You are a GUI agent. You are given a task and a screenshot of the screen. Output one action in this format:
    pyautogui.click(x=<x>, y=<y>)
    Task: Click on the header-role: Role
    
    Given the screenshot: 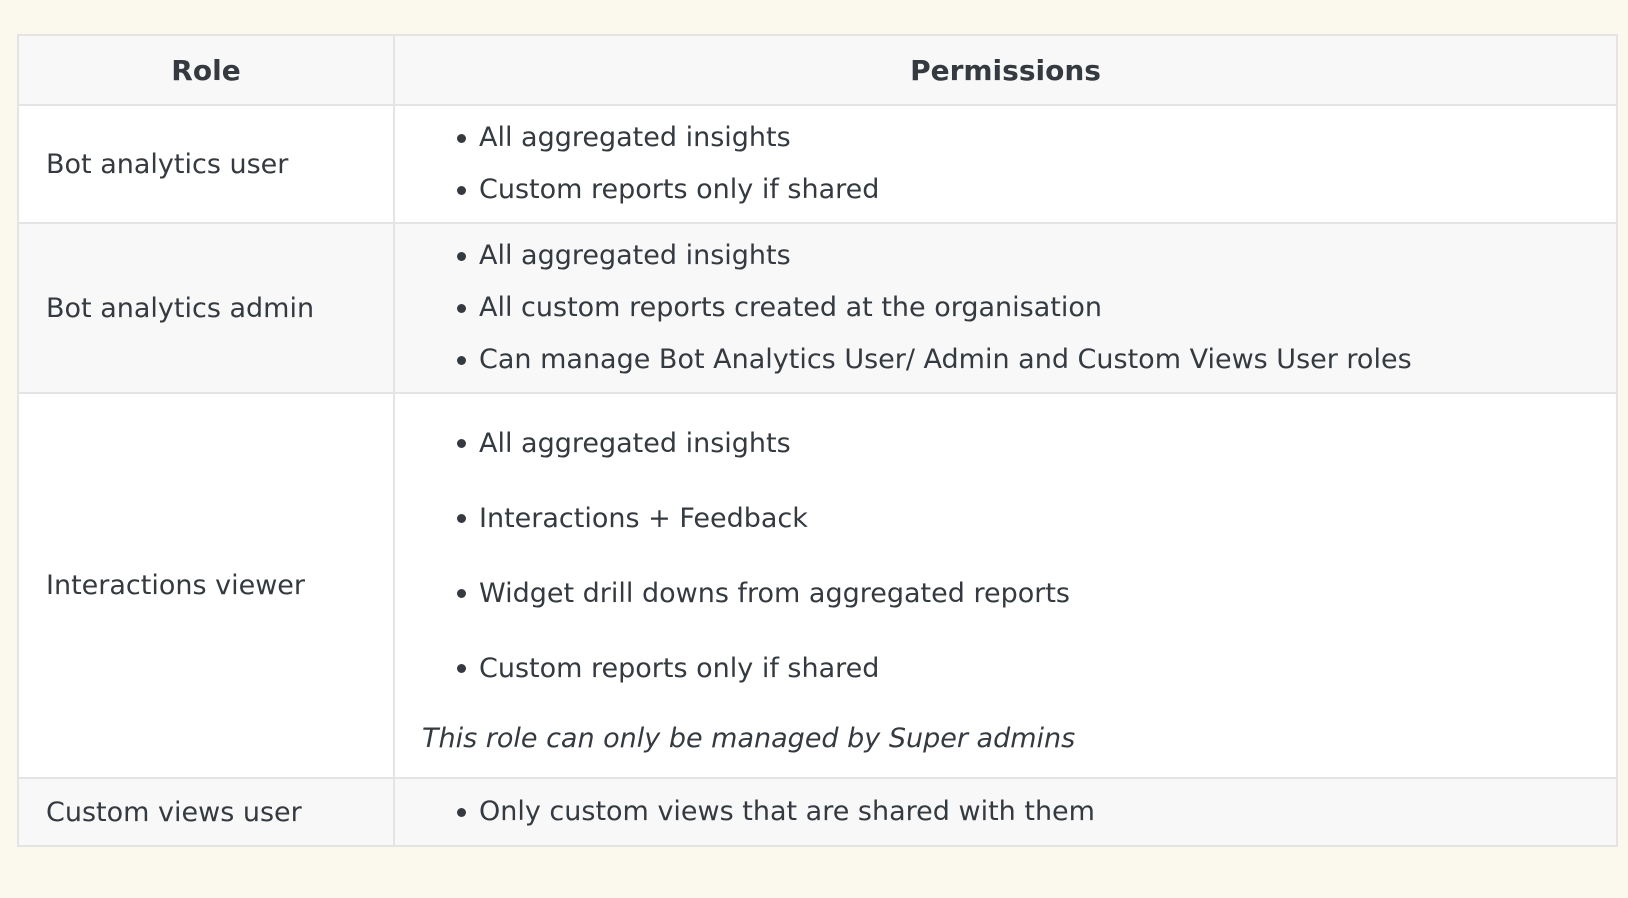 What is the action you would take?
    pyautogui.click(x=206, y=70)
    